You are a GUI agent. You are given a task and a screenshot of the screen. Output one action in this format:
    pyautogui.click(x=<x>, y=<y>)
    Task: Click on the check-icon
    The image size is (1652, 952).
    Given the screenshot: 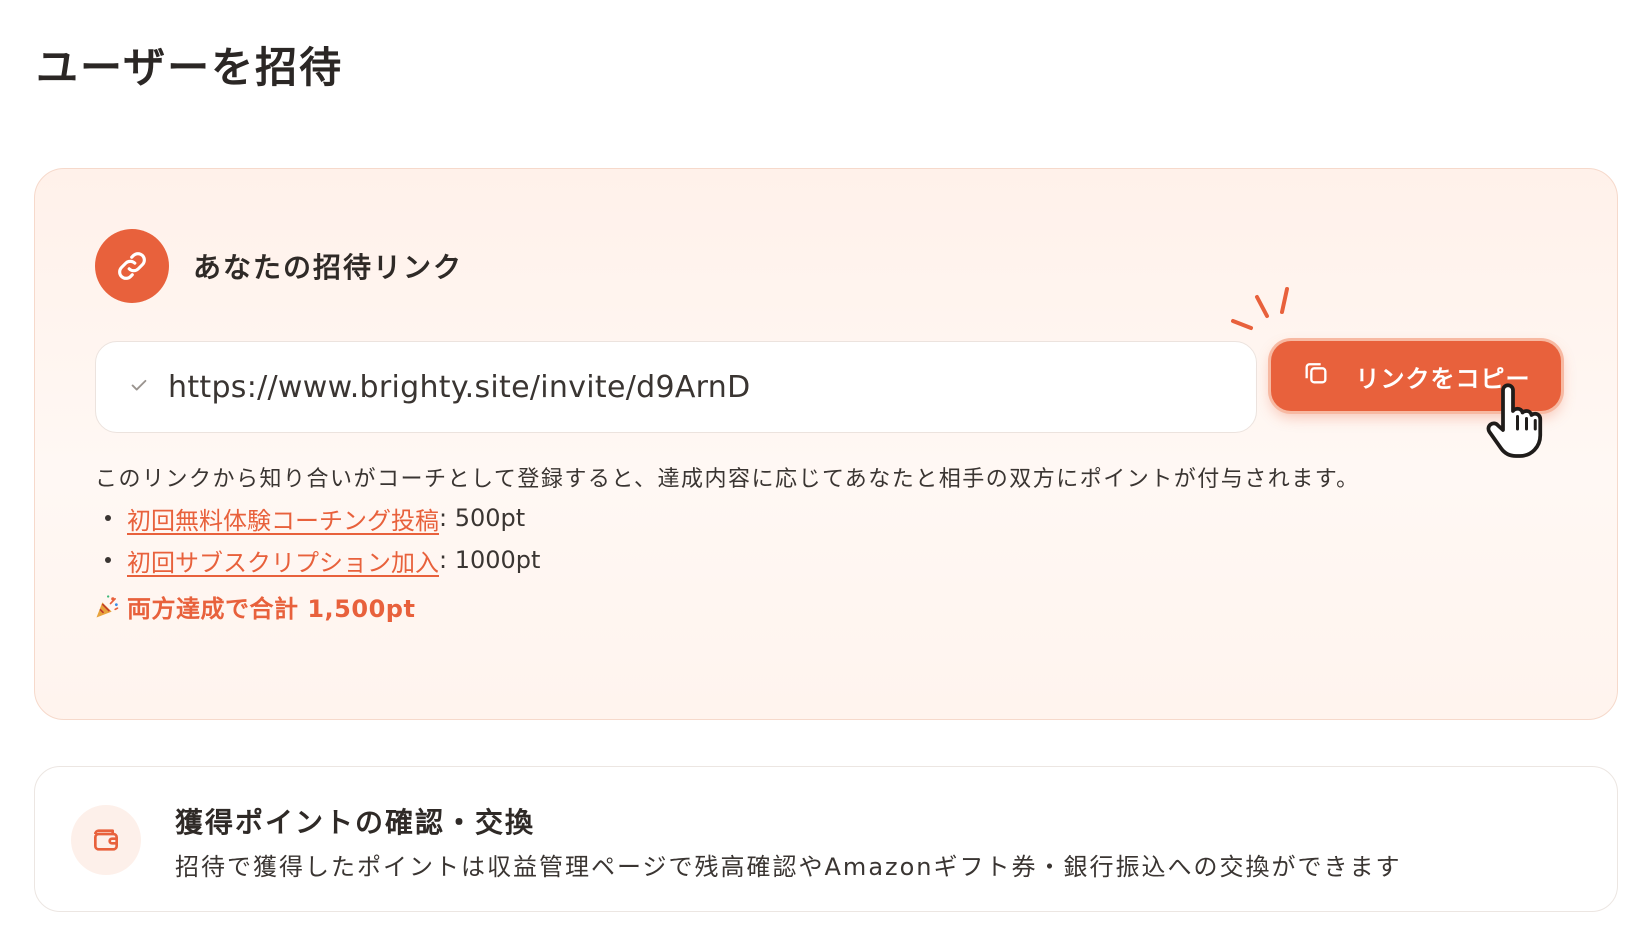 What is the action you would take?
    pyautogui.click(x=139, y=387)
    